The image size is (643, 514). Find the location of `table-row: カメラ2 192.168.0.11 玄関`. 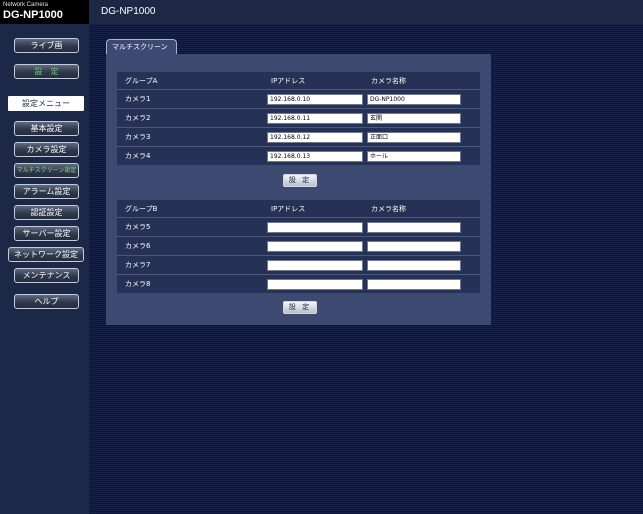

table-row: カメラ2 192.168.0.11 玄関 is located at coordinates (298, 117).